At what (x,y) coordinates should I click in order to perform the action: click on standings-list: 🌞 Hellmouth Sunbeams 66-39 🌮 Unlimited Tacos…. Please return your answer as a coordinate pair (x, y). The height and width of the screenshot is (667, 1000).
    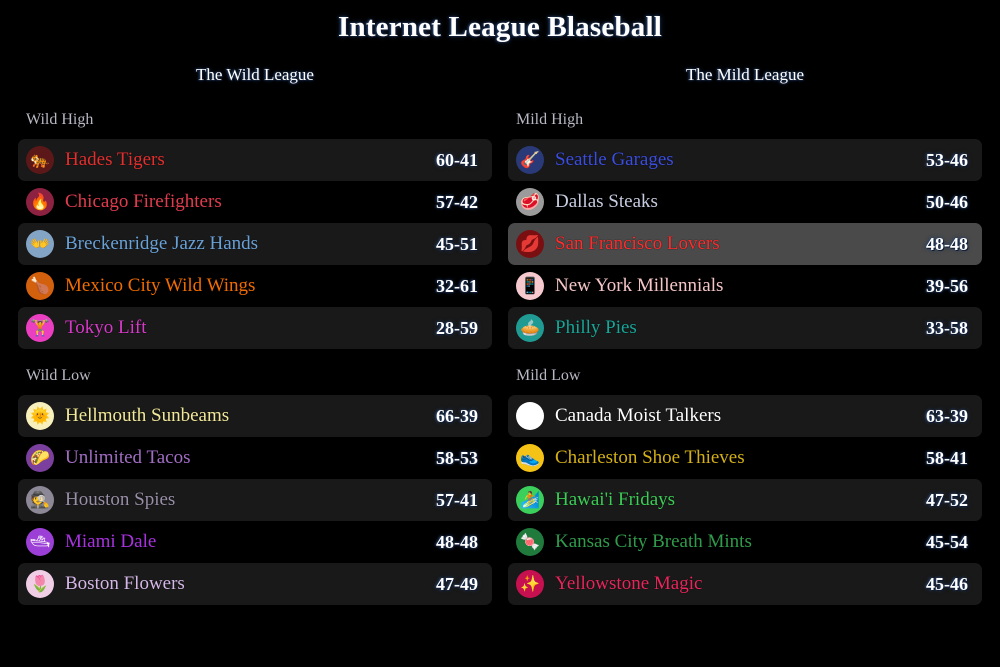
    Looking at the image, I should click on (255, 500).